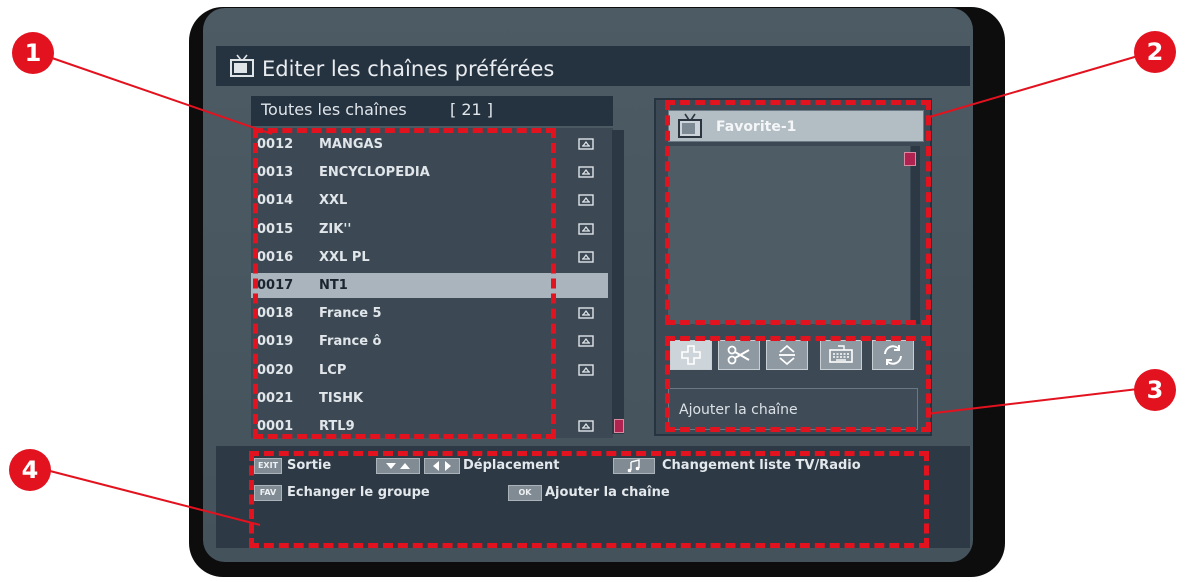 This screenshot has height=582, width=1187. What do you see at coordinates (30, 470) in the screenshot?
I see `callout-badge-4: 4` at bounding box center [30, 470].